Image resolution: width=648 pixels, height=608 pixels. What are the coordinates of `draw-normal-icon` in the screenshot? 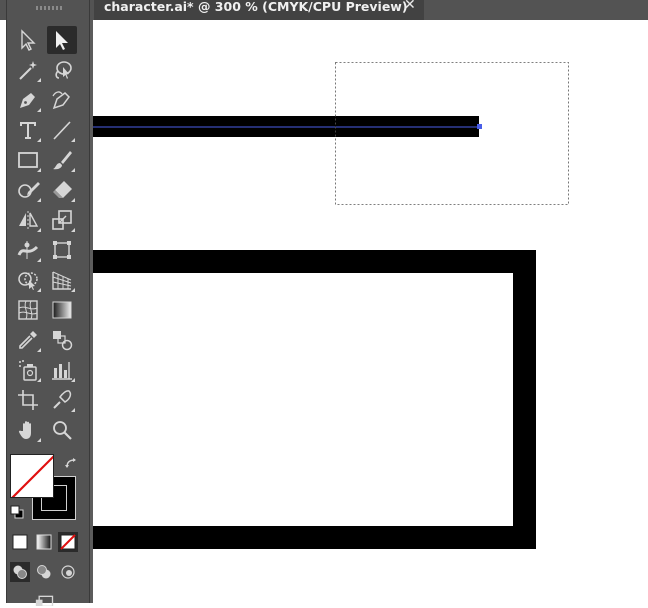 It's located at (20, 572).